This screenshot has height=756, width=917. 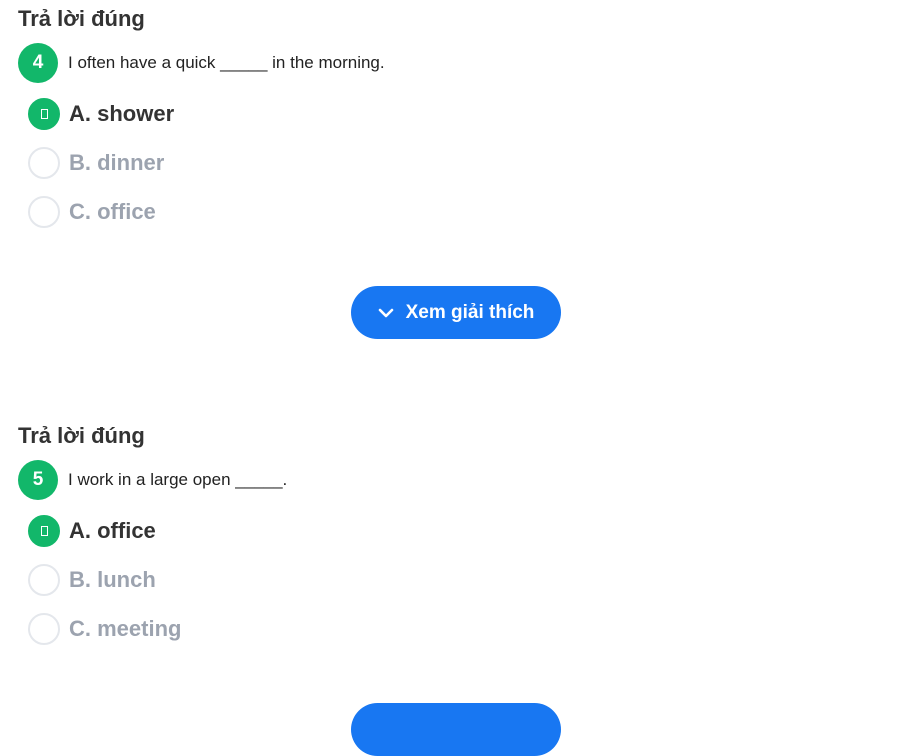 I want to click on explain-button, so click(x=456, y=729).